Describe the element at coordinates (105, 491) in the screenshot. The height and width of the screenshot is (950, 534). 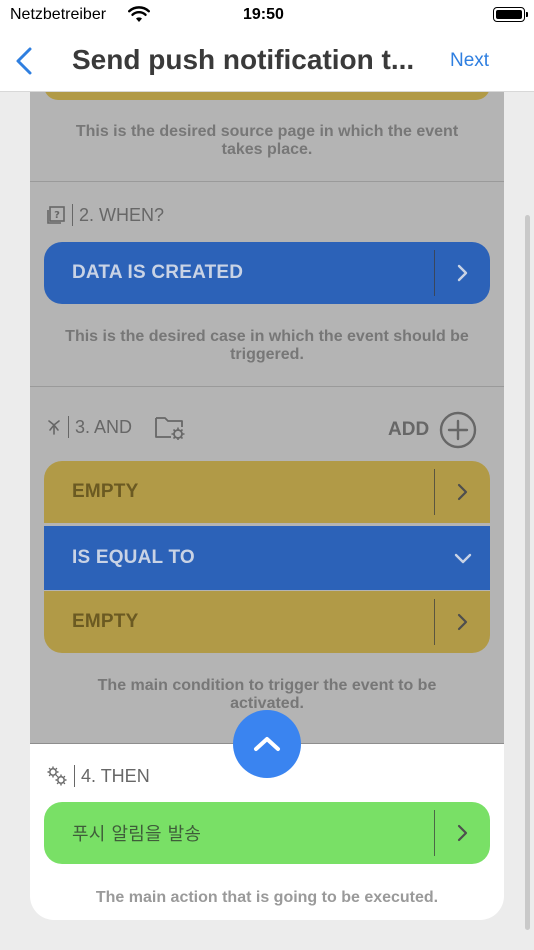
I see `condition-left-label: EMPTY` at that location.